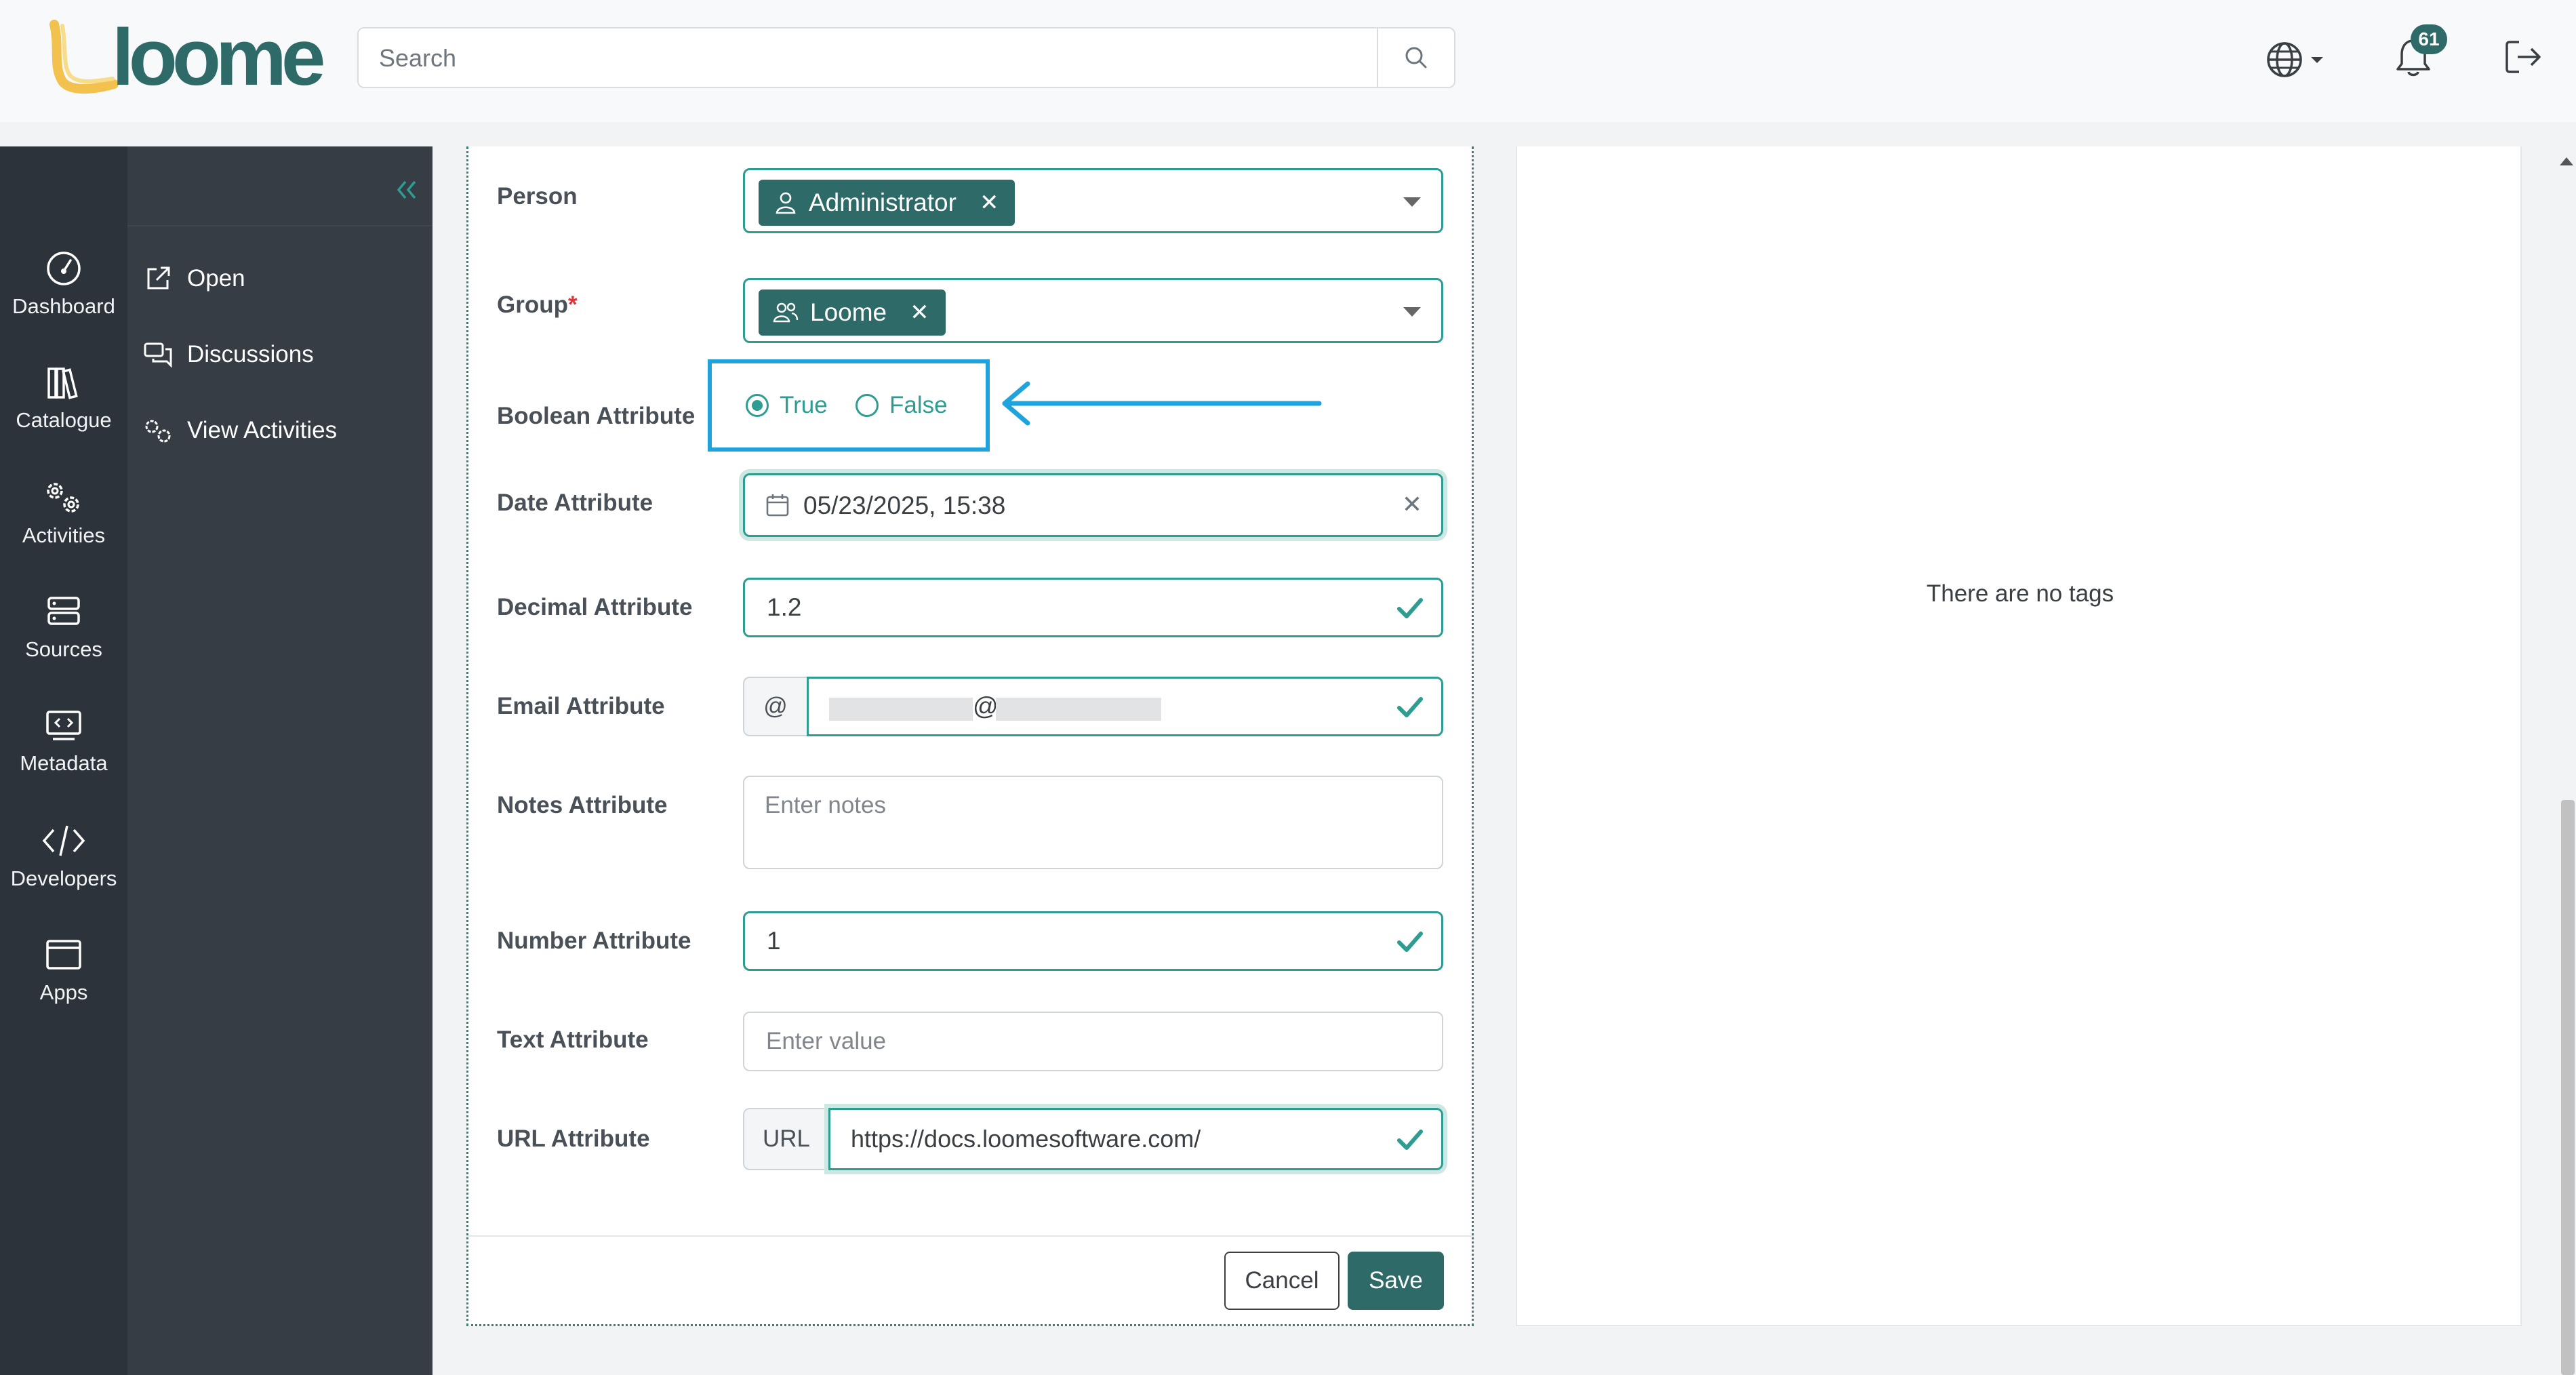  Describe the element at coordinates (63, 840) in the screenshot. I see `developers-icon` at that location.